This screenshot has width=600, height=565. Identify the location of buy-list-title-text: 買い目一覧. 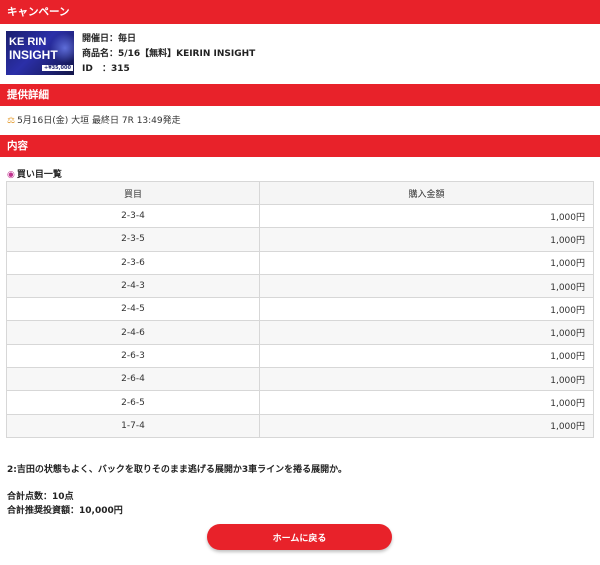
(39, 175).